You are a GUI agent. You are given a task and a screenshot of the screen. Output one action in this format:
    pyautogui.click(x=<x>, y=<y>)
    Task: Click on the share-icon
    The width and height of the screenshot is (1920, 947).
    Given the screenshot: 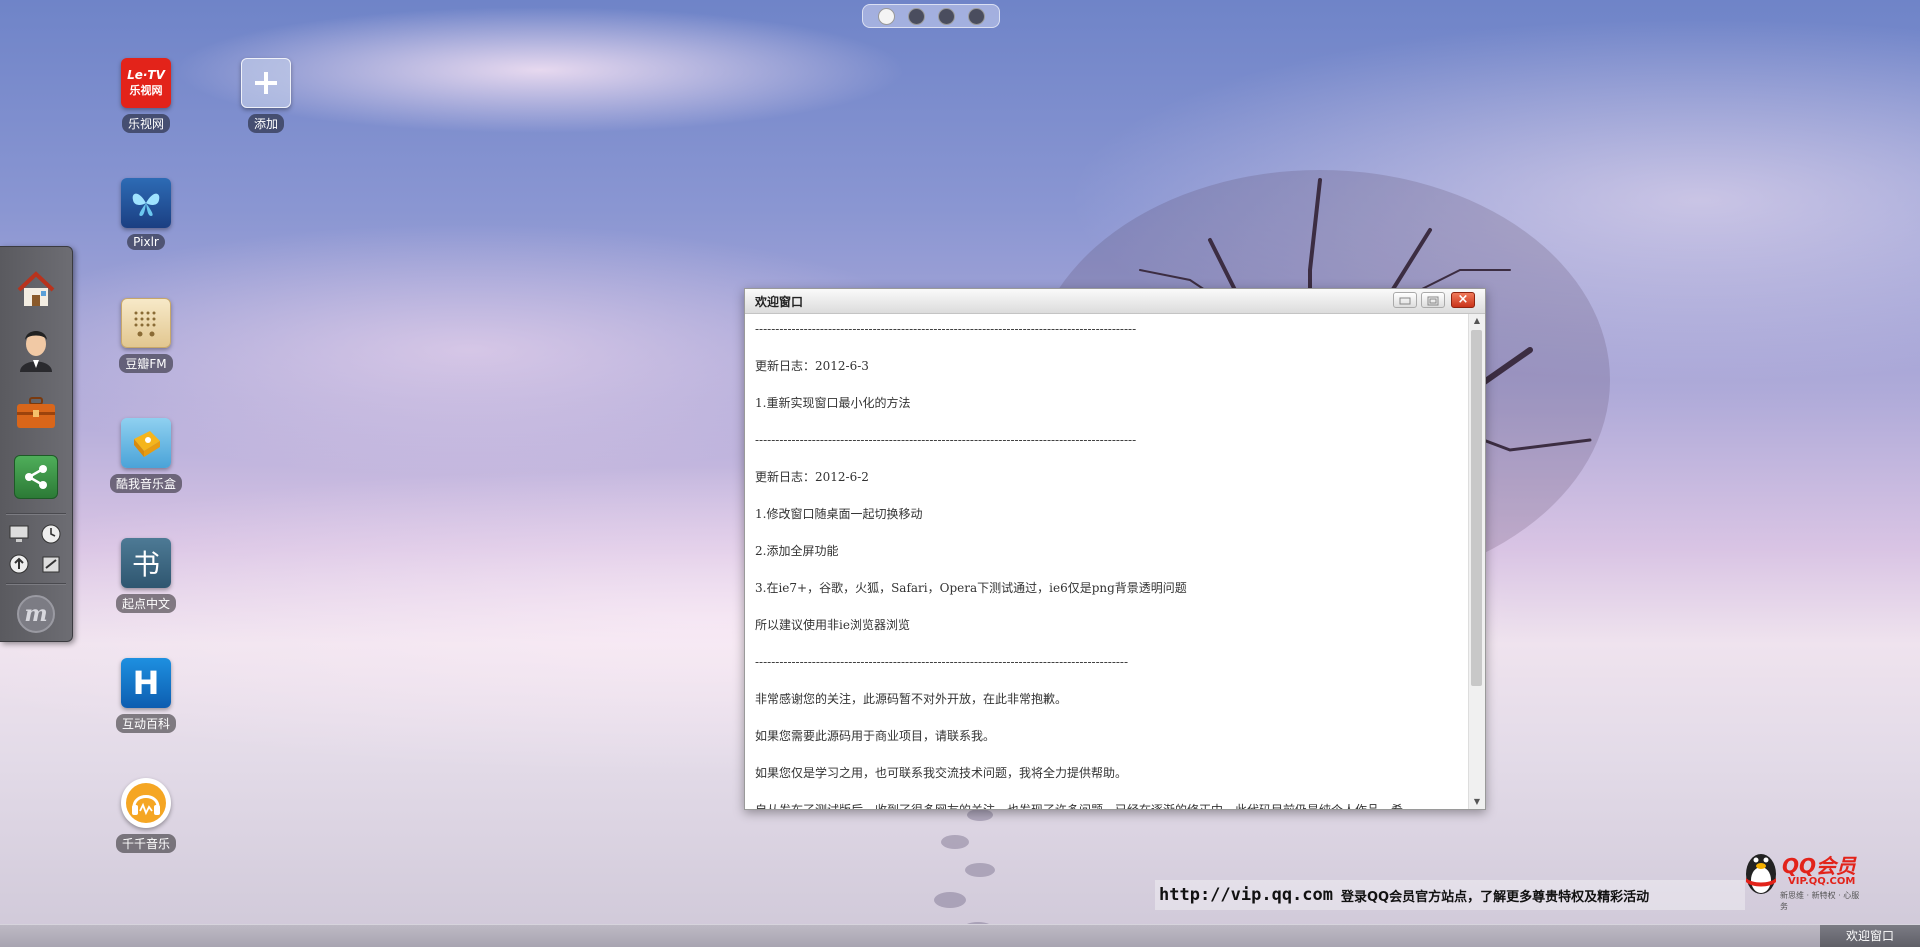 What is the action you would take?
    pyautogui.click(x=36, y=477)
    